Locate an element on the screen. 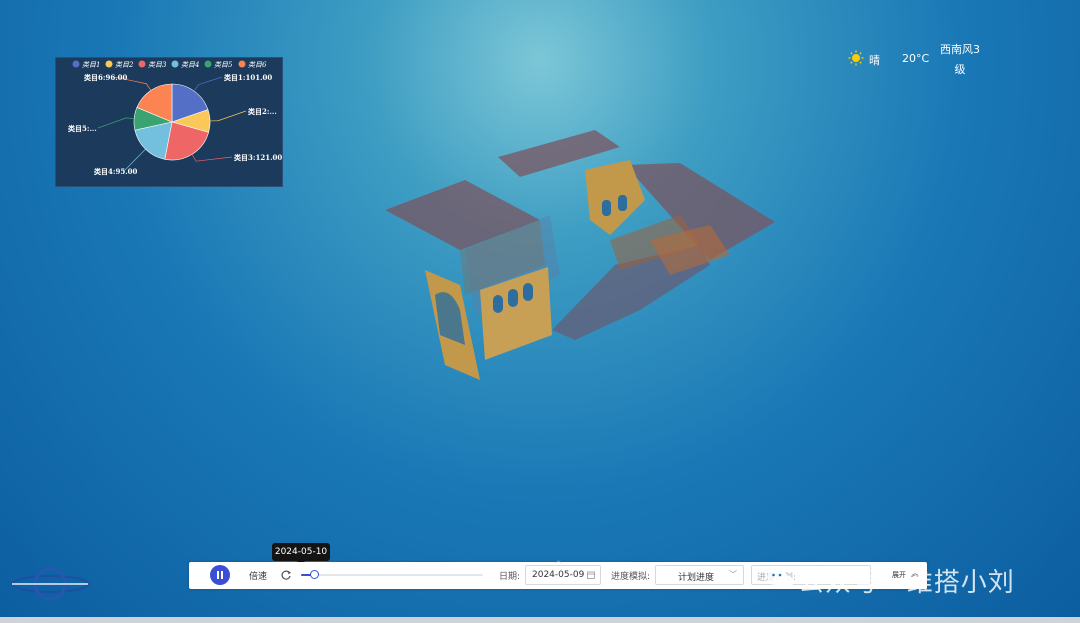 This screenshot has height=623, width=1080. slice-label-1: 类目1:101.00 is located at coordinates (248, 77).